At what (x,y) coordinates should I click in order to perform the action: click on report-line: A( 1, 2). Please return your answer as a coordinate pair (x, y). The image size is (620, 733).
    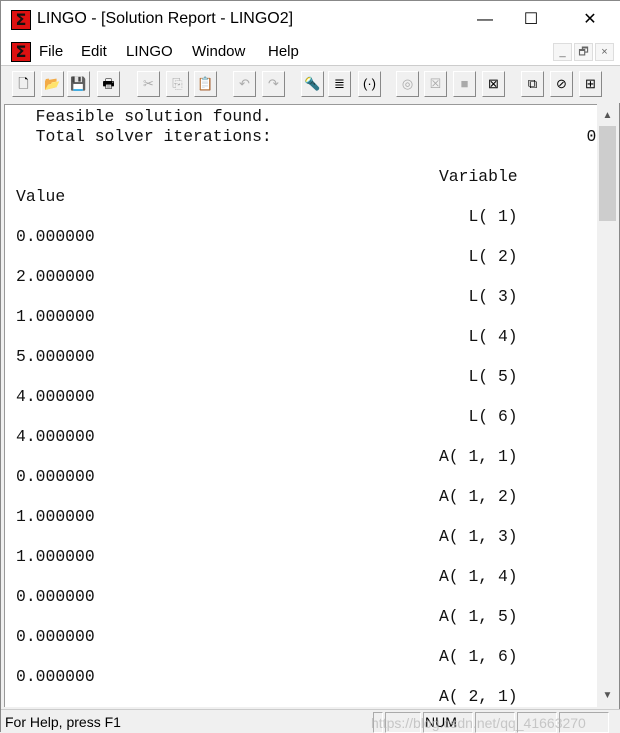
    Looking at the image, I should click on (267, 496).